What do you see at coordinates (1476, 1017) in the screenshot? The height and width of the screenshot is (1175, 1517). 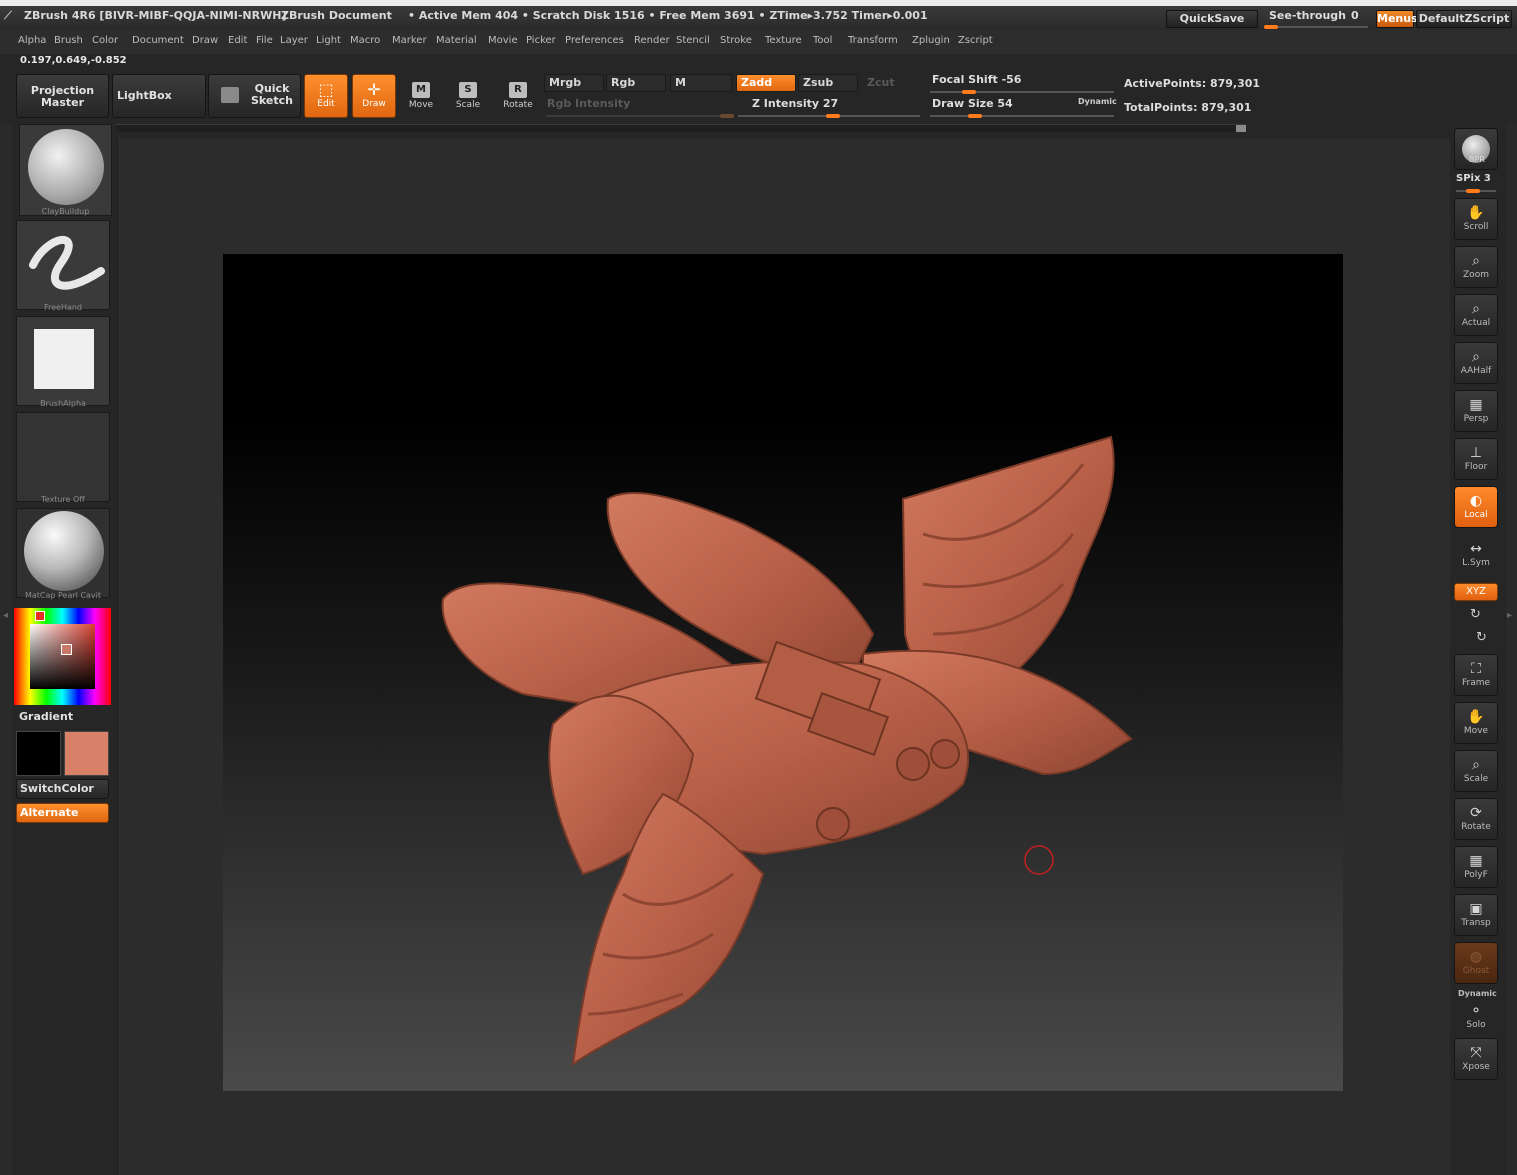 I see `solo-button: ⚬ Solo` at bounding box center [1476, 1017].